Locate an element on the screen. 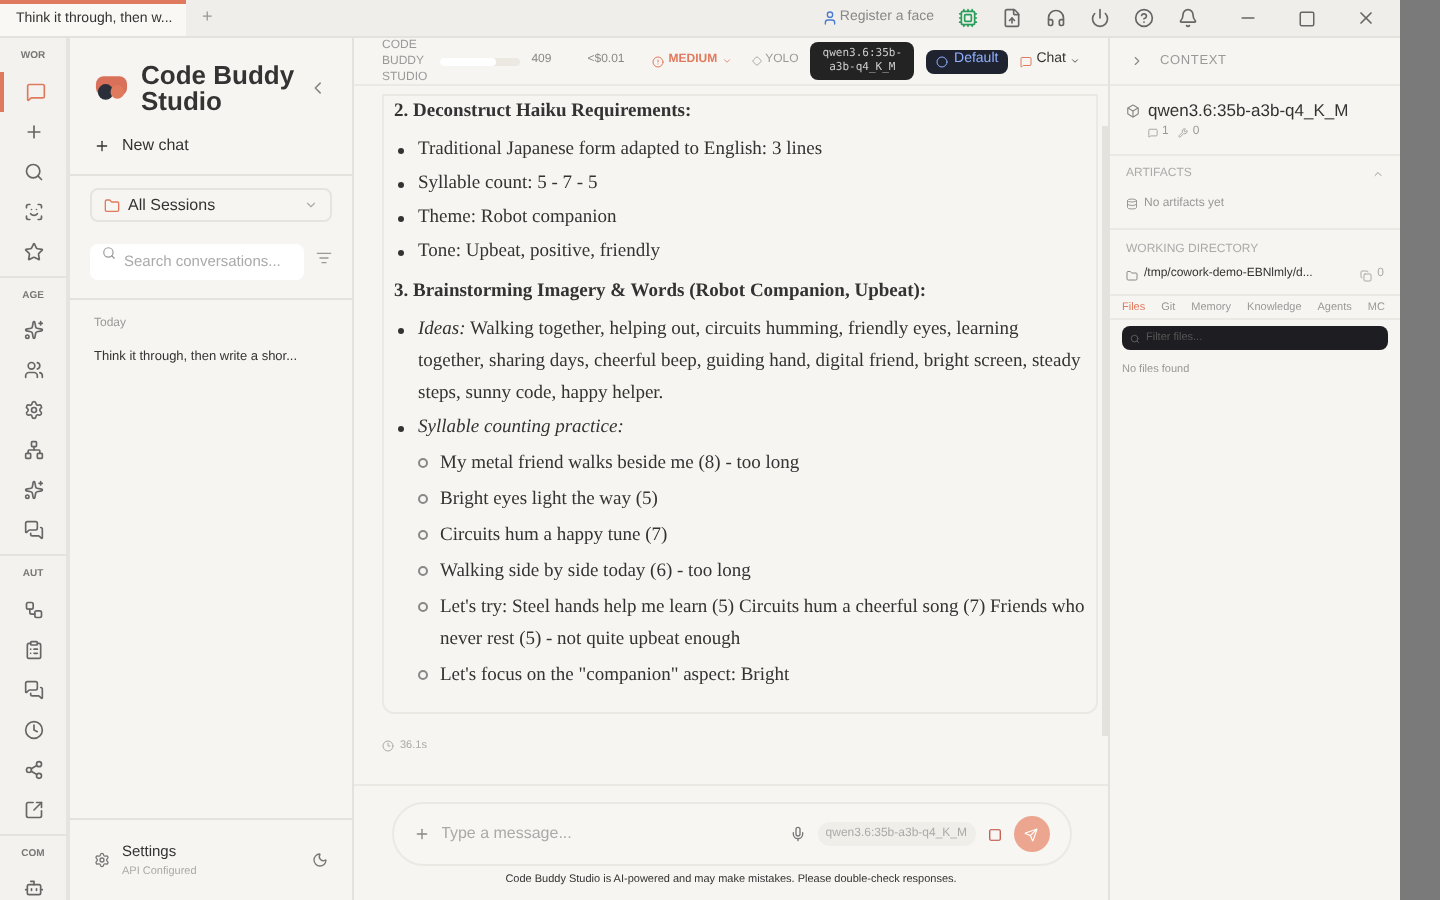 The image size is (1440, 900). bullet-text: Let's focus on the "companion" aspect: Bright is located at coordinates (615, 677).